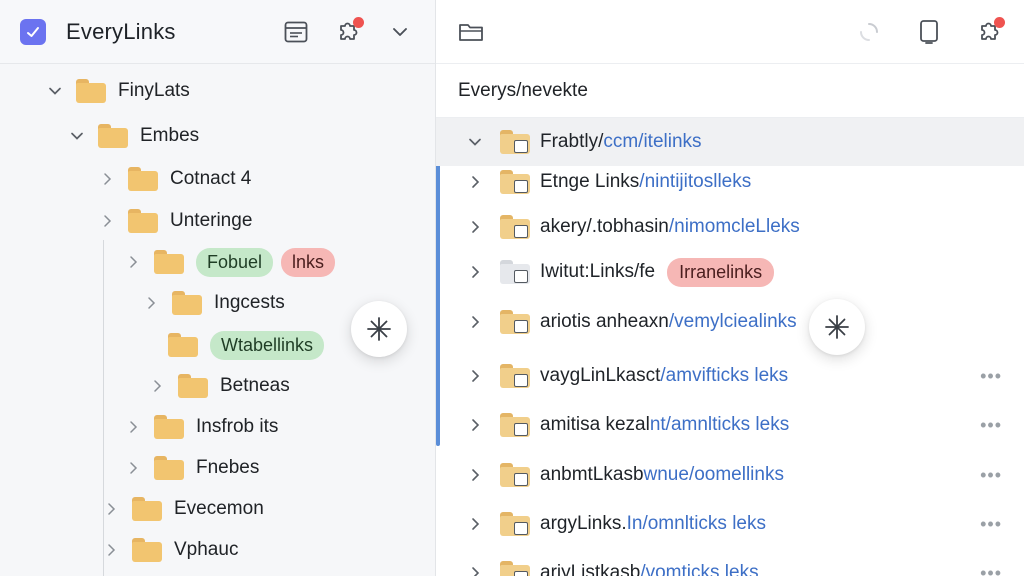  Describe the element at coordinates (201, 427) in the screenshot. I see `tree-item: Insfrob its` at that location.